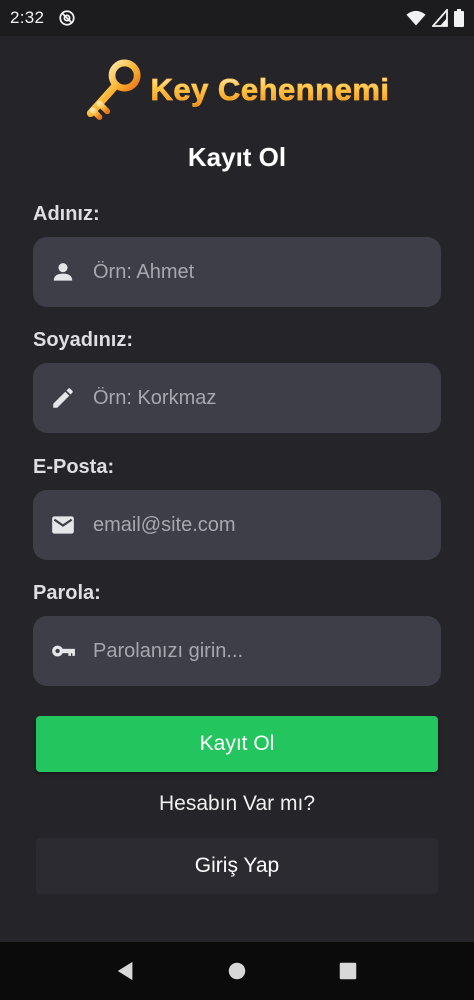 Image resolution: width=474 pixels, height=1000 pixels. Describe the element at coordinates (27, 17) in the screenshot. I see `status-time: 2:32` at that location.